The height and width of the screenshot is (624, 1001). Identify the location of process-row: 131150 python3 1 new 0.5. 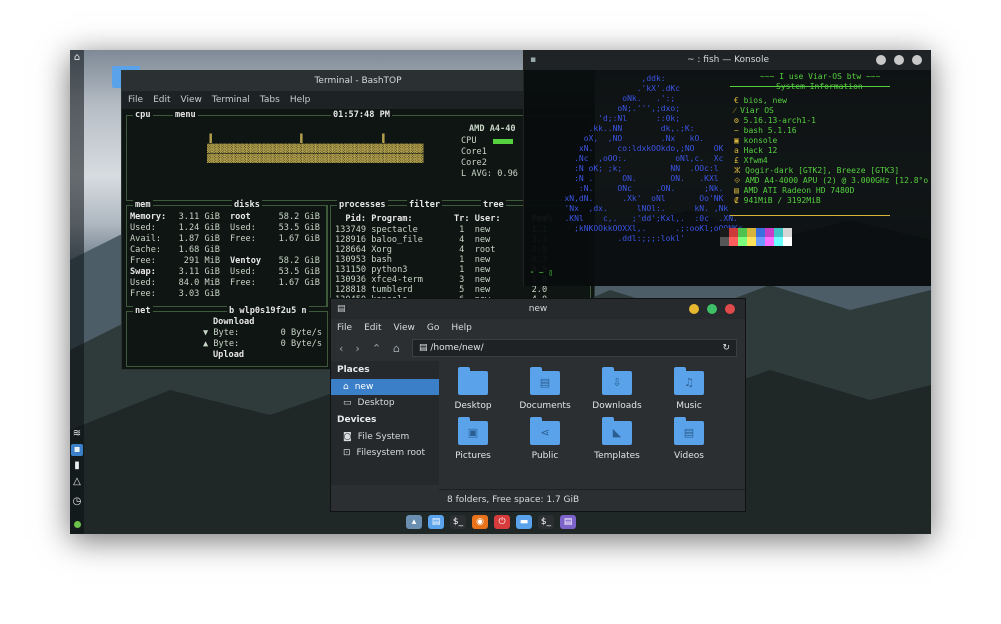
(441, 270).